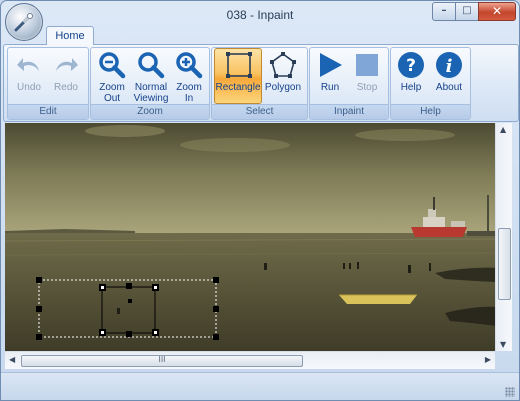 Image resolution: width=520 pixels, height=401 pixels. I want to click on tab-home: Home, so click(70, 35).